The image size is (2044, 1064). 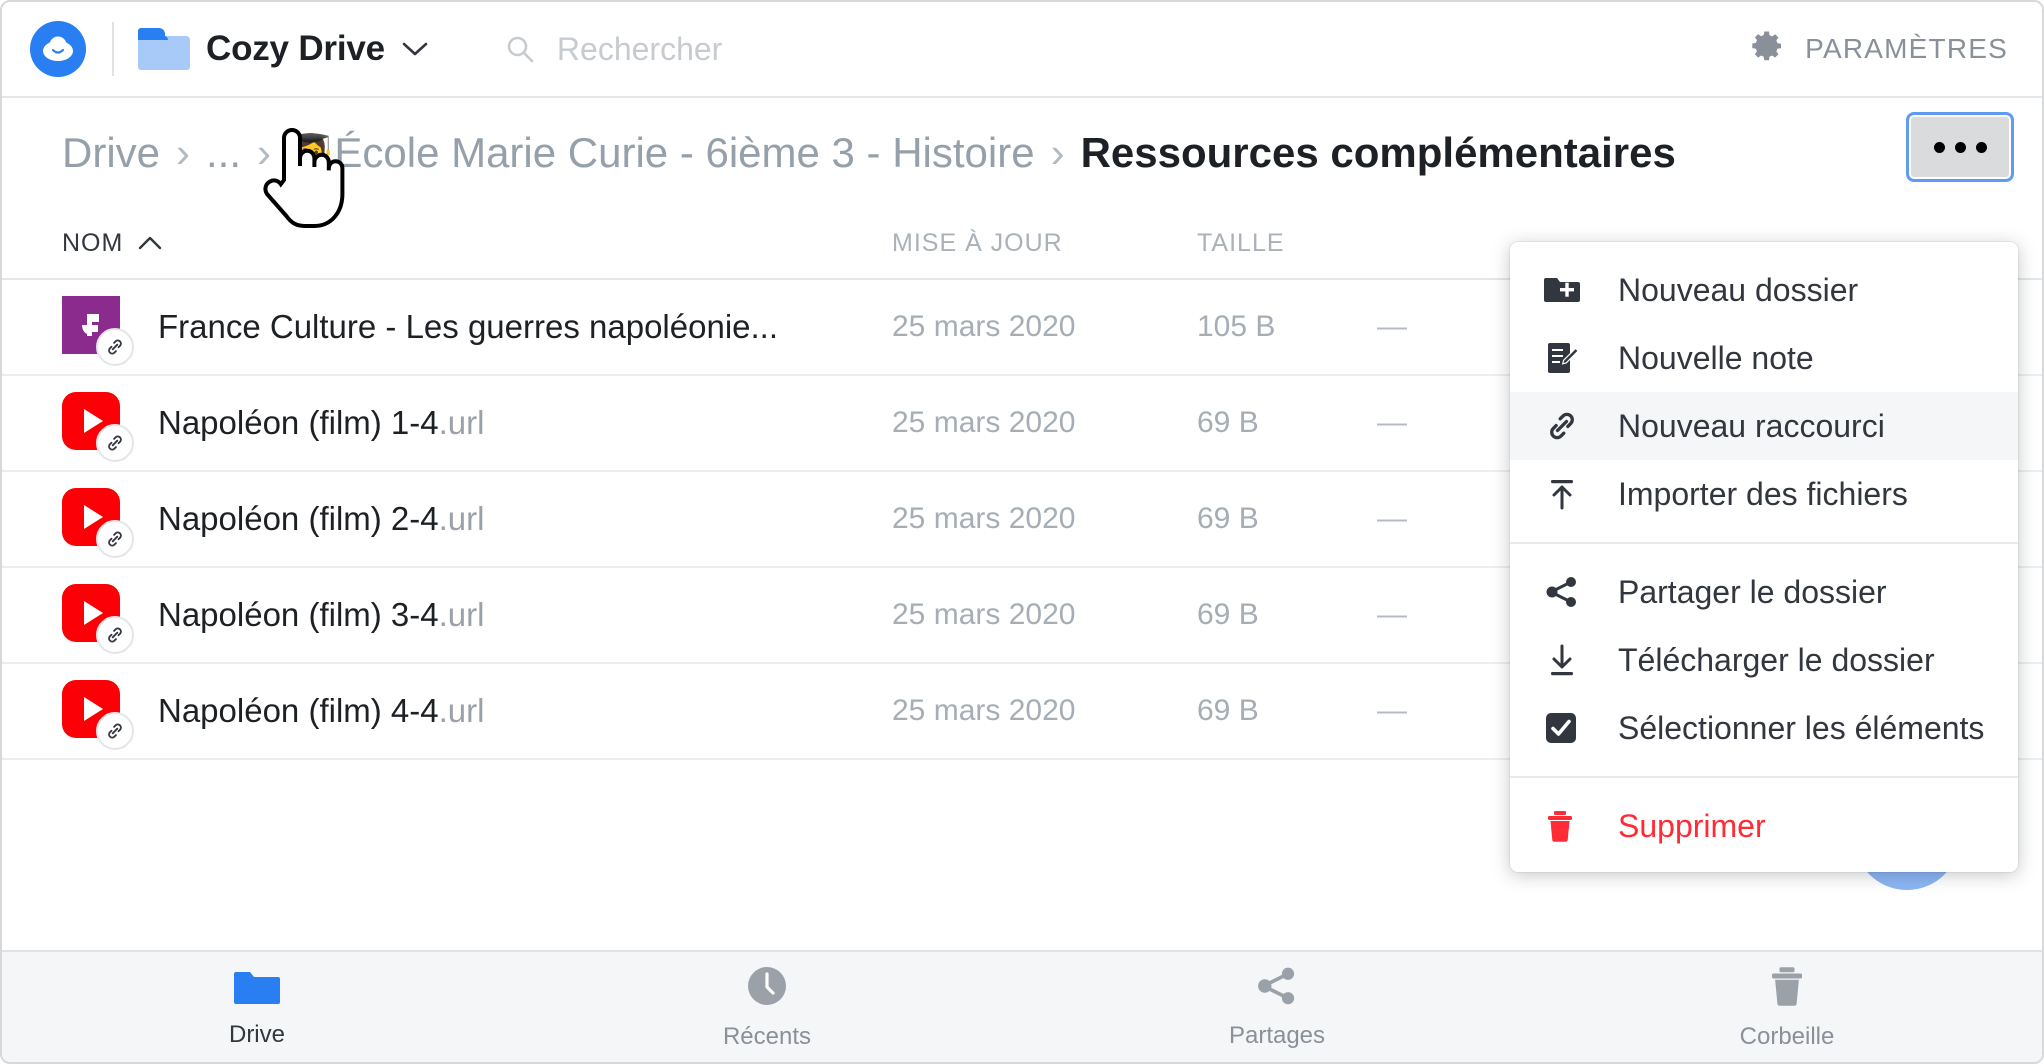 What do you see at coordinates (1906, 48) in the screenshot?
I see `settings-label: PARAMÈTRES` at bounding box center [1906, 48].